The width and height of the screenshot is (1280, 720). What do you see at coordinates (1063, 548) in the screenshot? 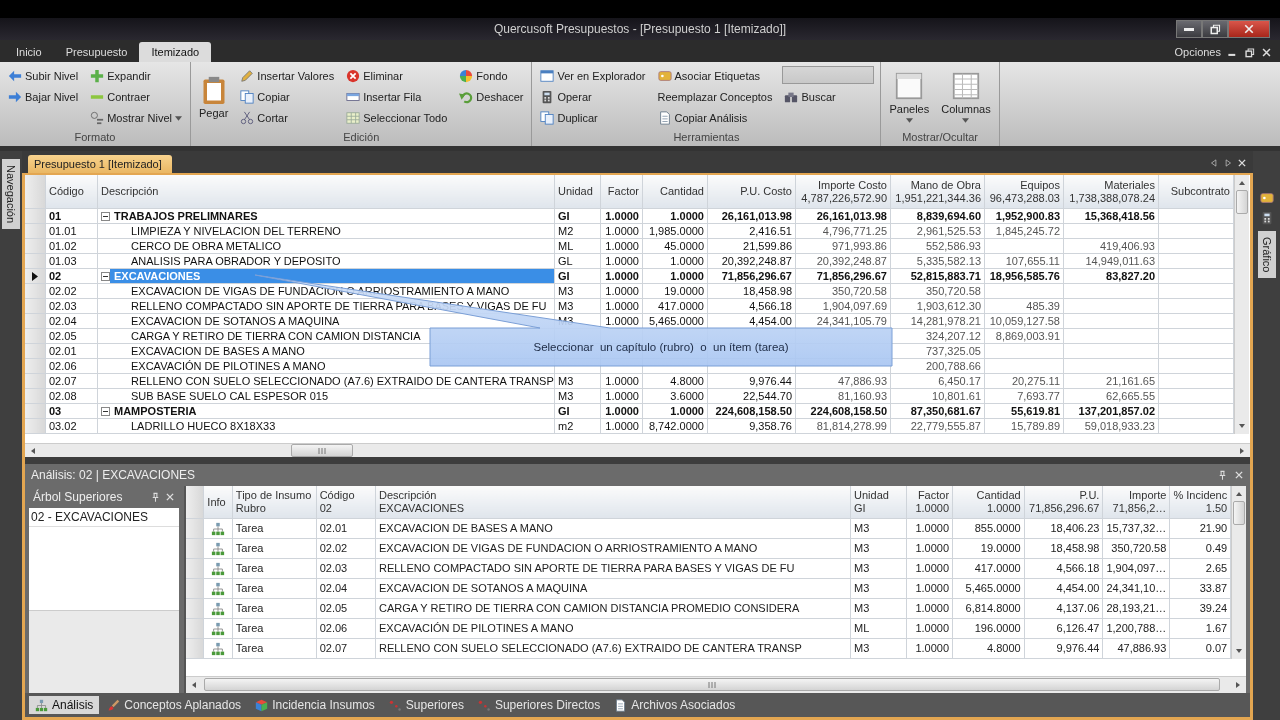
I see `table-cell: 18,458.98` at bounding box center [1063, 548].